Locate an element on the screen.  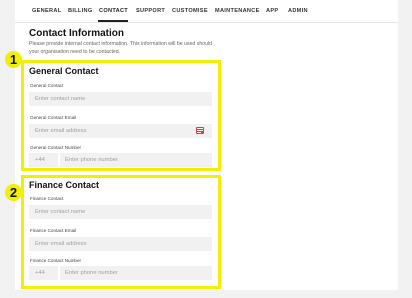
general-contact-name-input: Enter contact name is located at coordinates (120, 99).